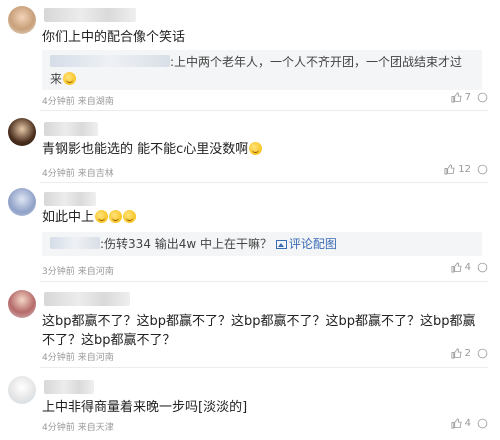 The width and height of the screenshot is (500, 440). Describe the element at coordinates (312, 244) in the screenshot. I see `image-link-label: 评论配图` at that location.